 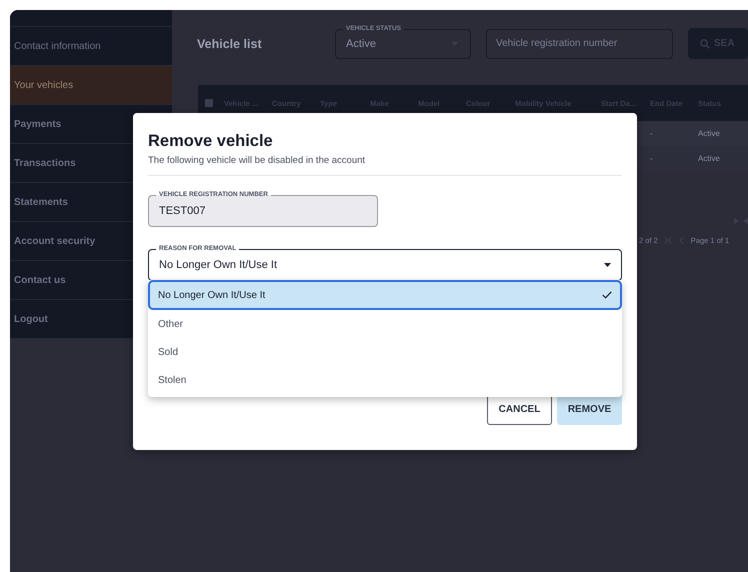 What do you see at coordinates (741, 221) in the screenshot?
I see `scroll-arrows-icon` at bounding box center [741, 221].